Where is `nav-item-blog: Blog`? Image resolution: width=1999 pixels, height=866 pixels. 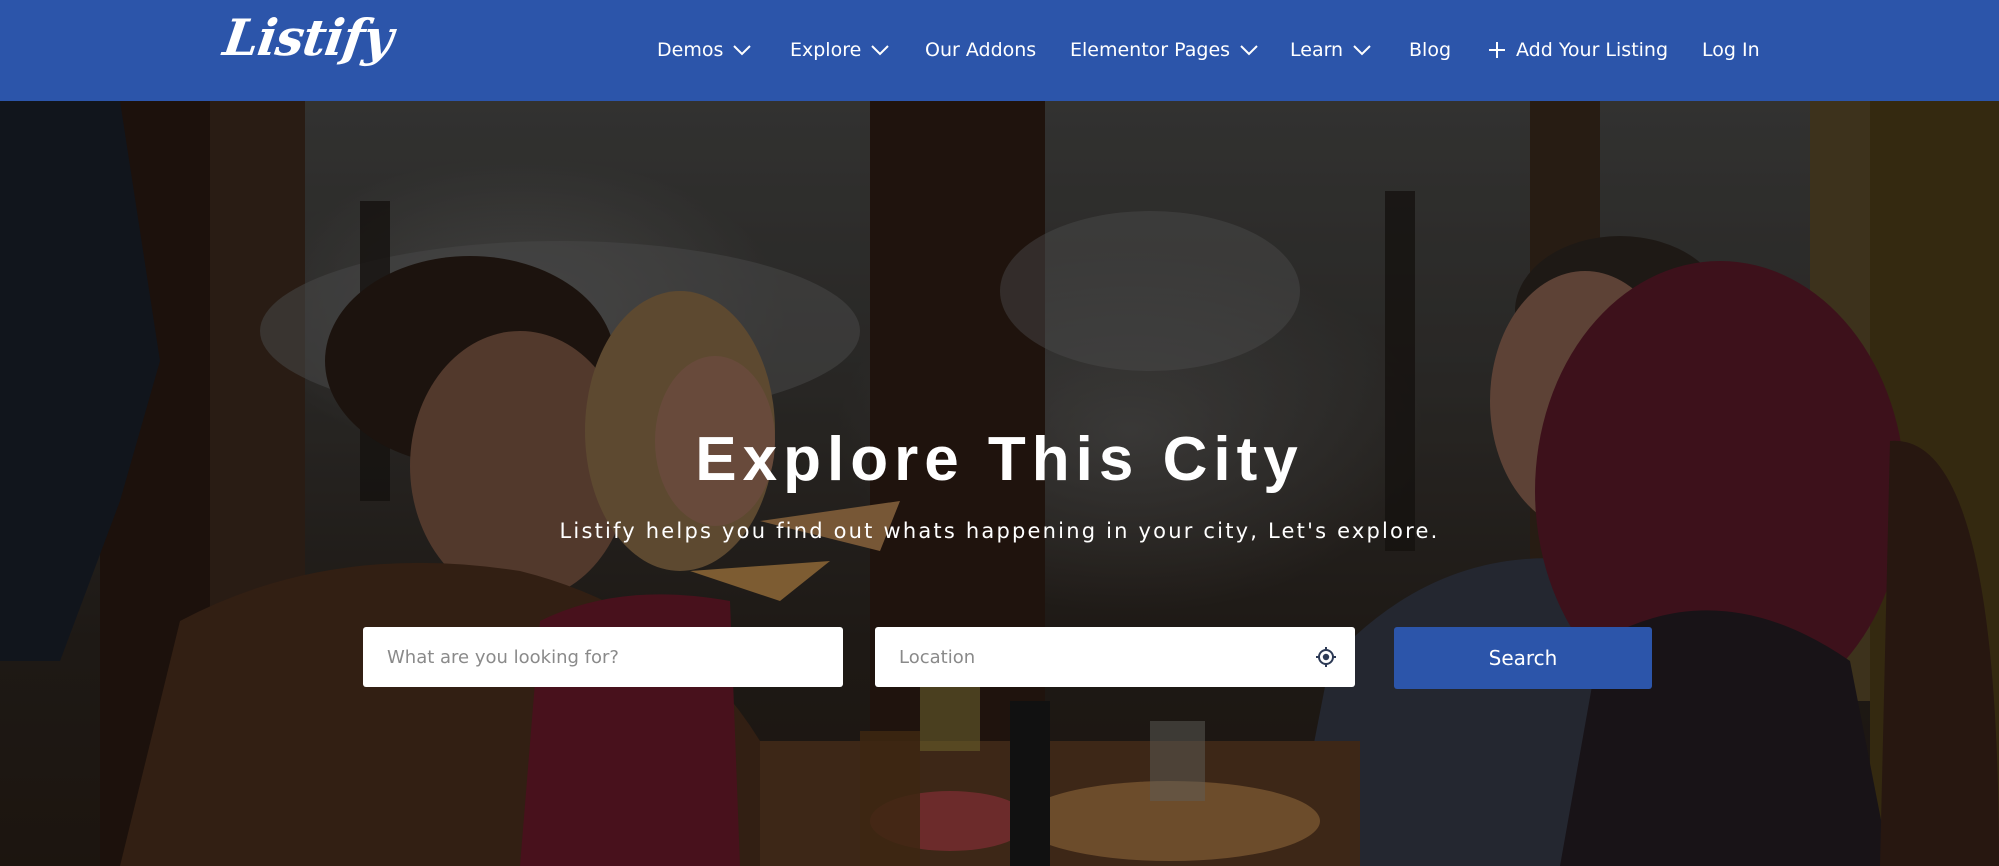 nav-item-blog: Blog is located at coordinates (1430, 50).